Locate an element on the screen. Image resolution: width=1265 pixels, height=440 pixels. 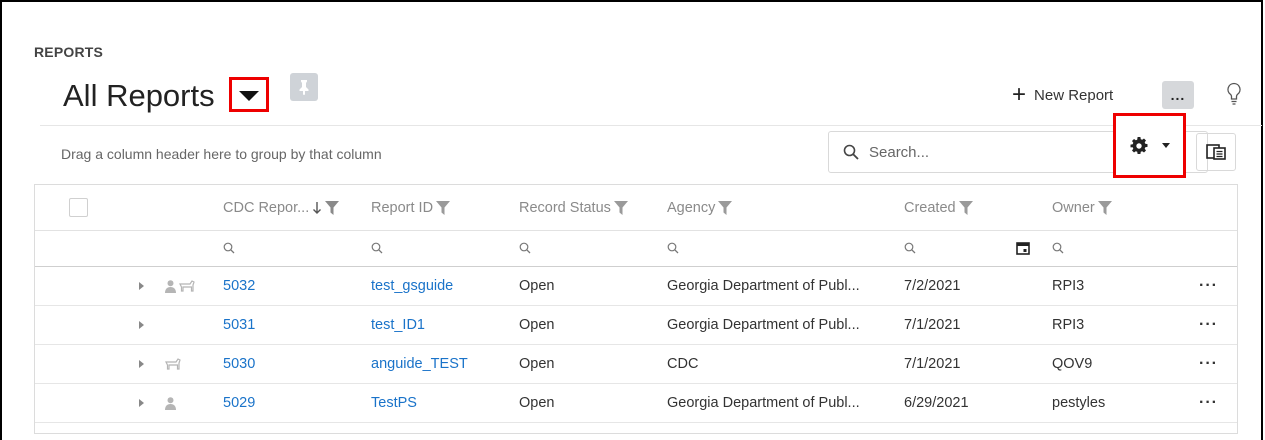
search-input is located at coordinates (979, 152).